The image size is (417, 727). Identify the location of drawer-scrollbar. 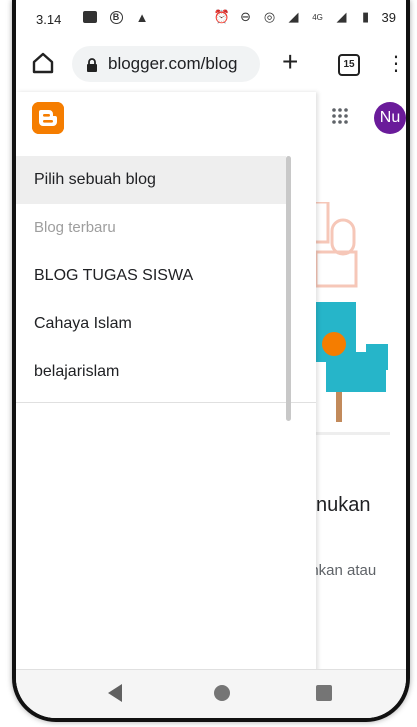
(288, 288).